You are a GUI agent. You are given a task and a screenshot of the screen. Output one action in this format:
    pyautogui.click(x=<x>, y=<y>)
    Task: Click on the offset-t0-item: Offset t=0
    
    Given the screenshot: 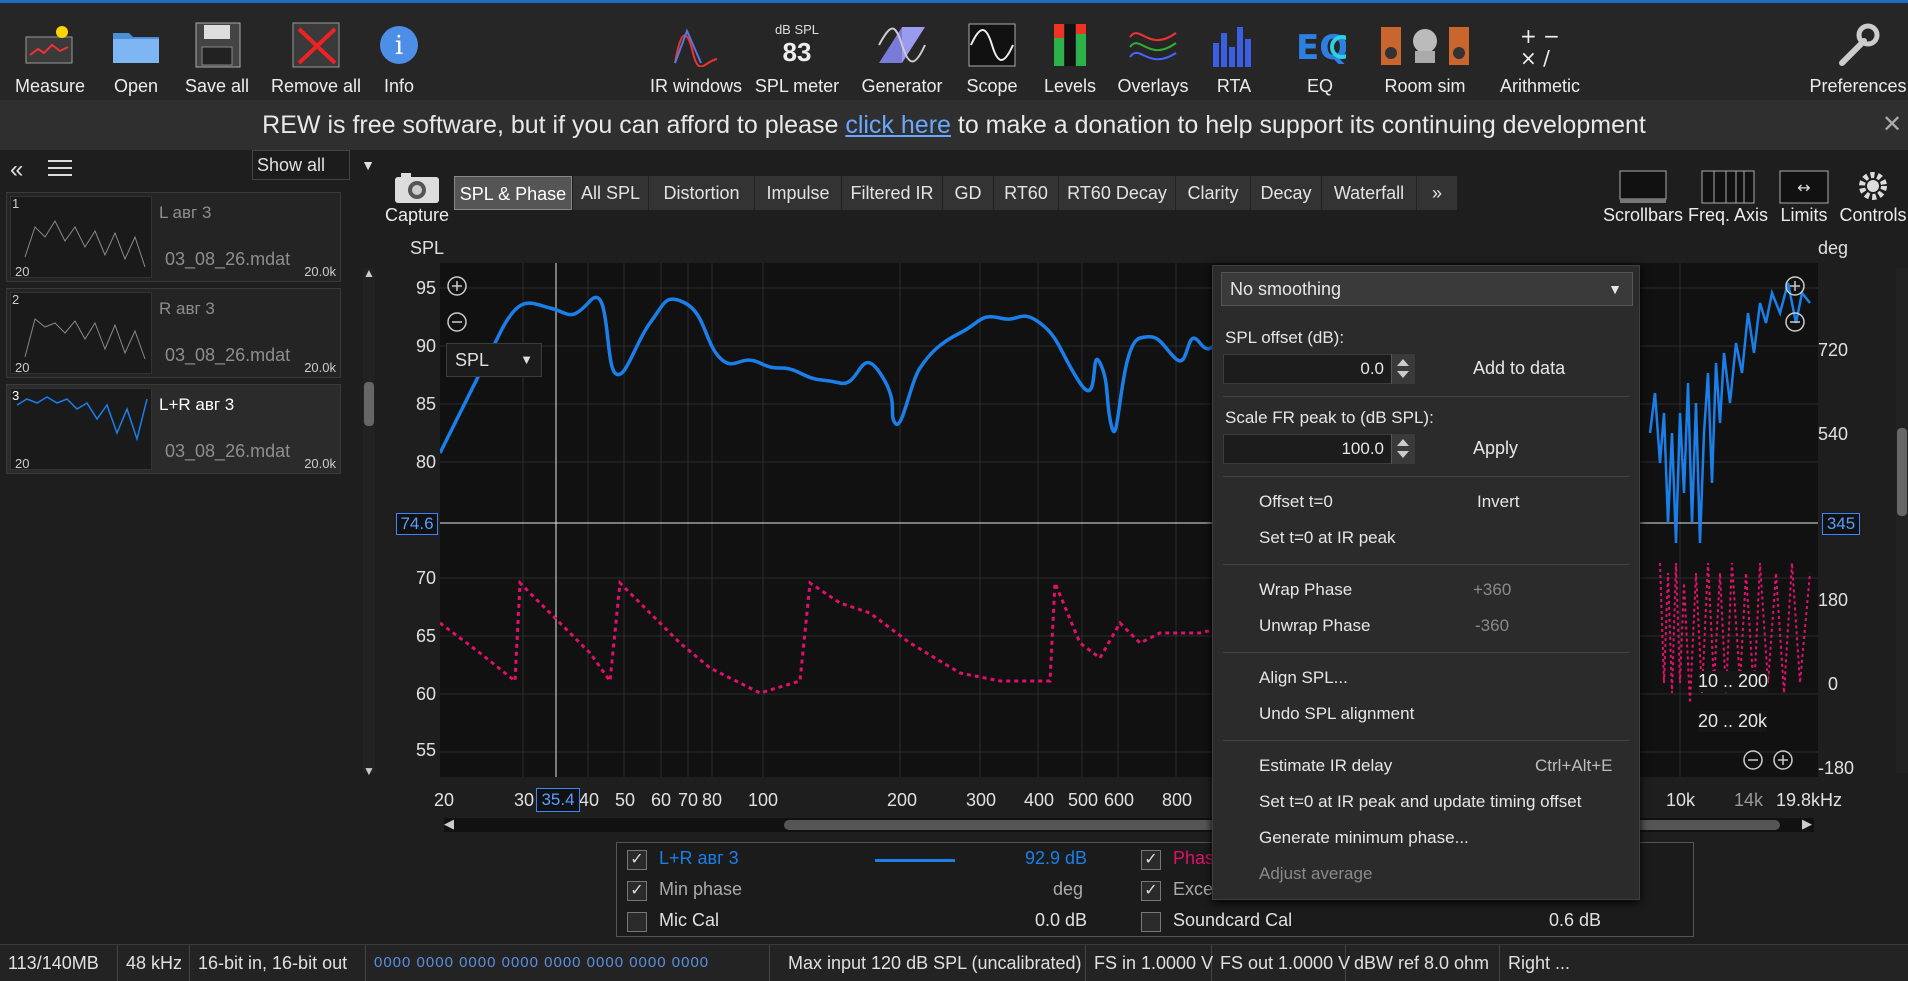 What is the action you would take?
    pyautogui.click(x=1296, y=502)
    